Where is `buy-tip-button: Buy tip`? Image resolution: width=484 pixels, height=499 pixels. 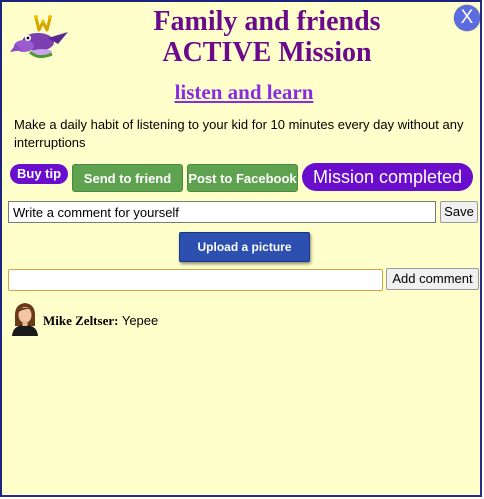 buy-tip-button: Buy tip is located at coordinates (39, 174).